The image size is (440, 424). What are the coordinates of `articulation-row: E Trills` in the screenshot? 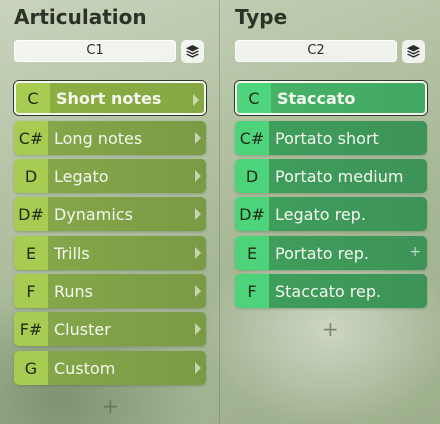 It's located at (110, 253).